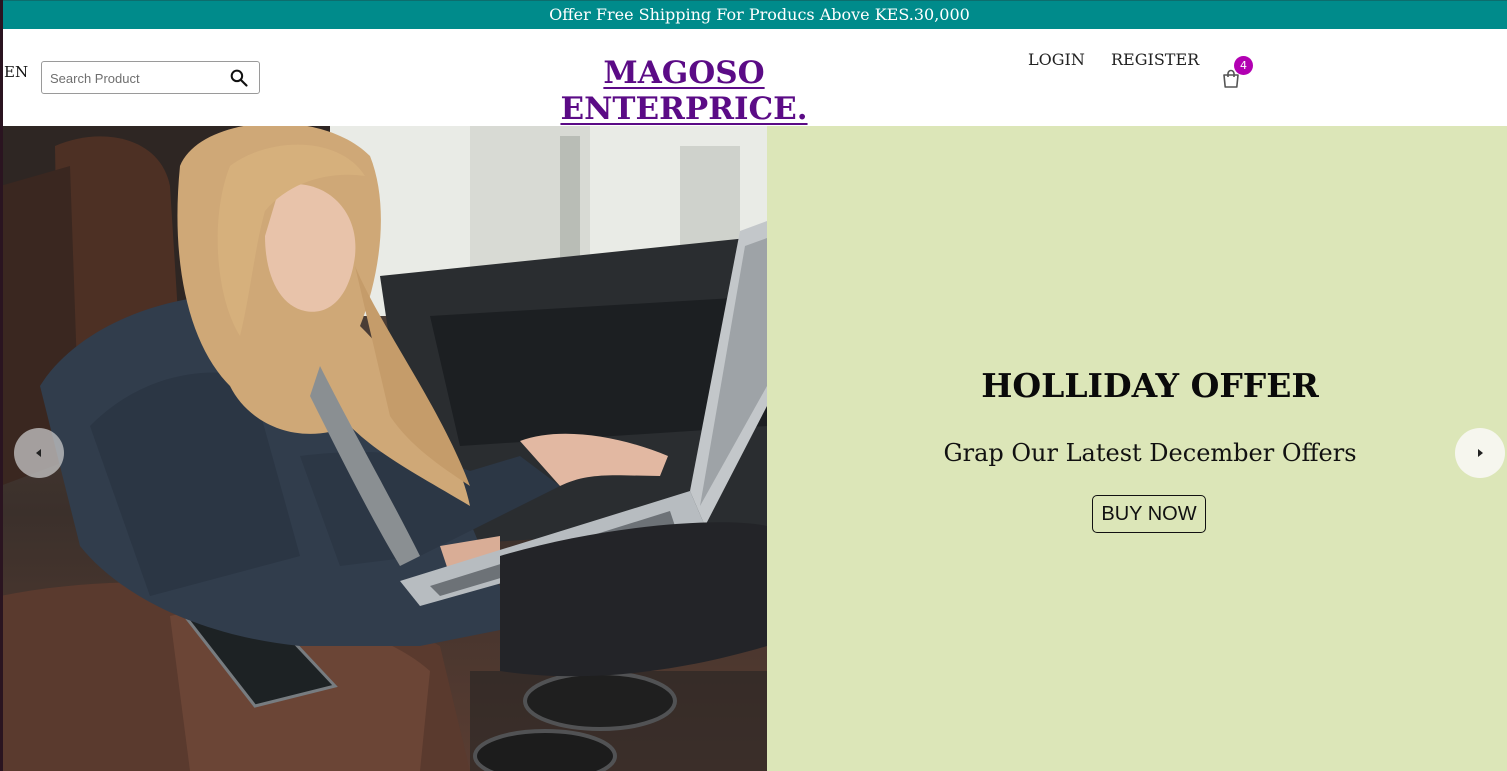 The width and height of the screenshot is (1507, 771). Describe the element at coordinates (1150, 385) in the screenshot. I see `hero-title: HOLLIDAY OFFER` at that location.